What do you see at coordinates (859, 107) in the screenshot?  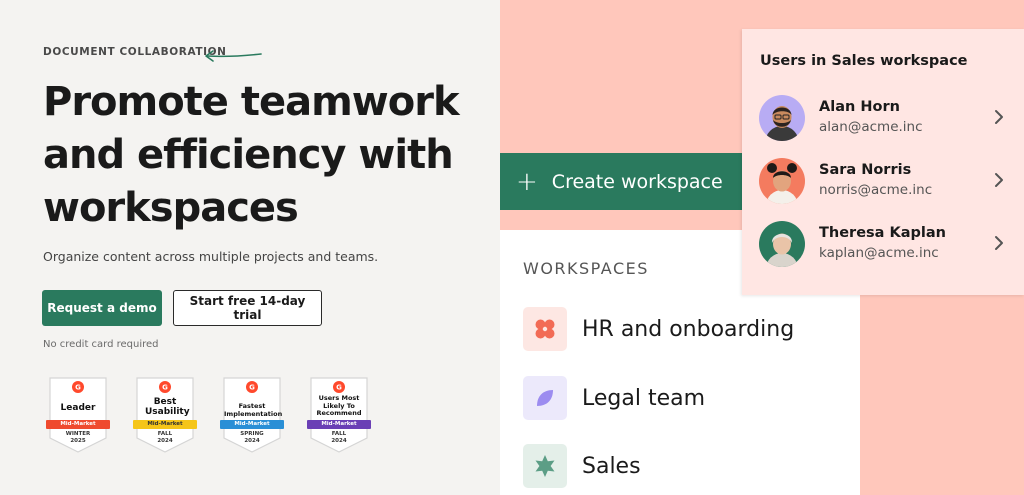 I see `user-name: Alan Horn` at bounding box center [859, 107].